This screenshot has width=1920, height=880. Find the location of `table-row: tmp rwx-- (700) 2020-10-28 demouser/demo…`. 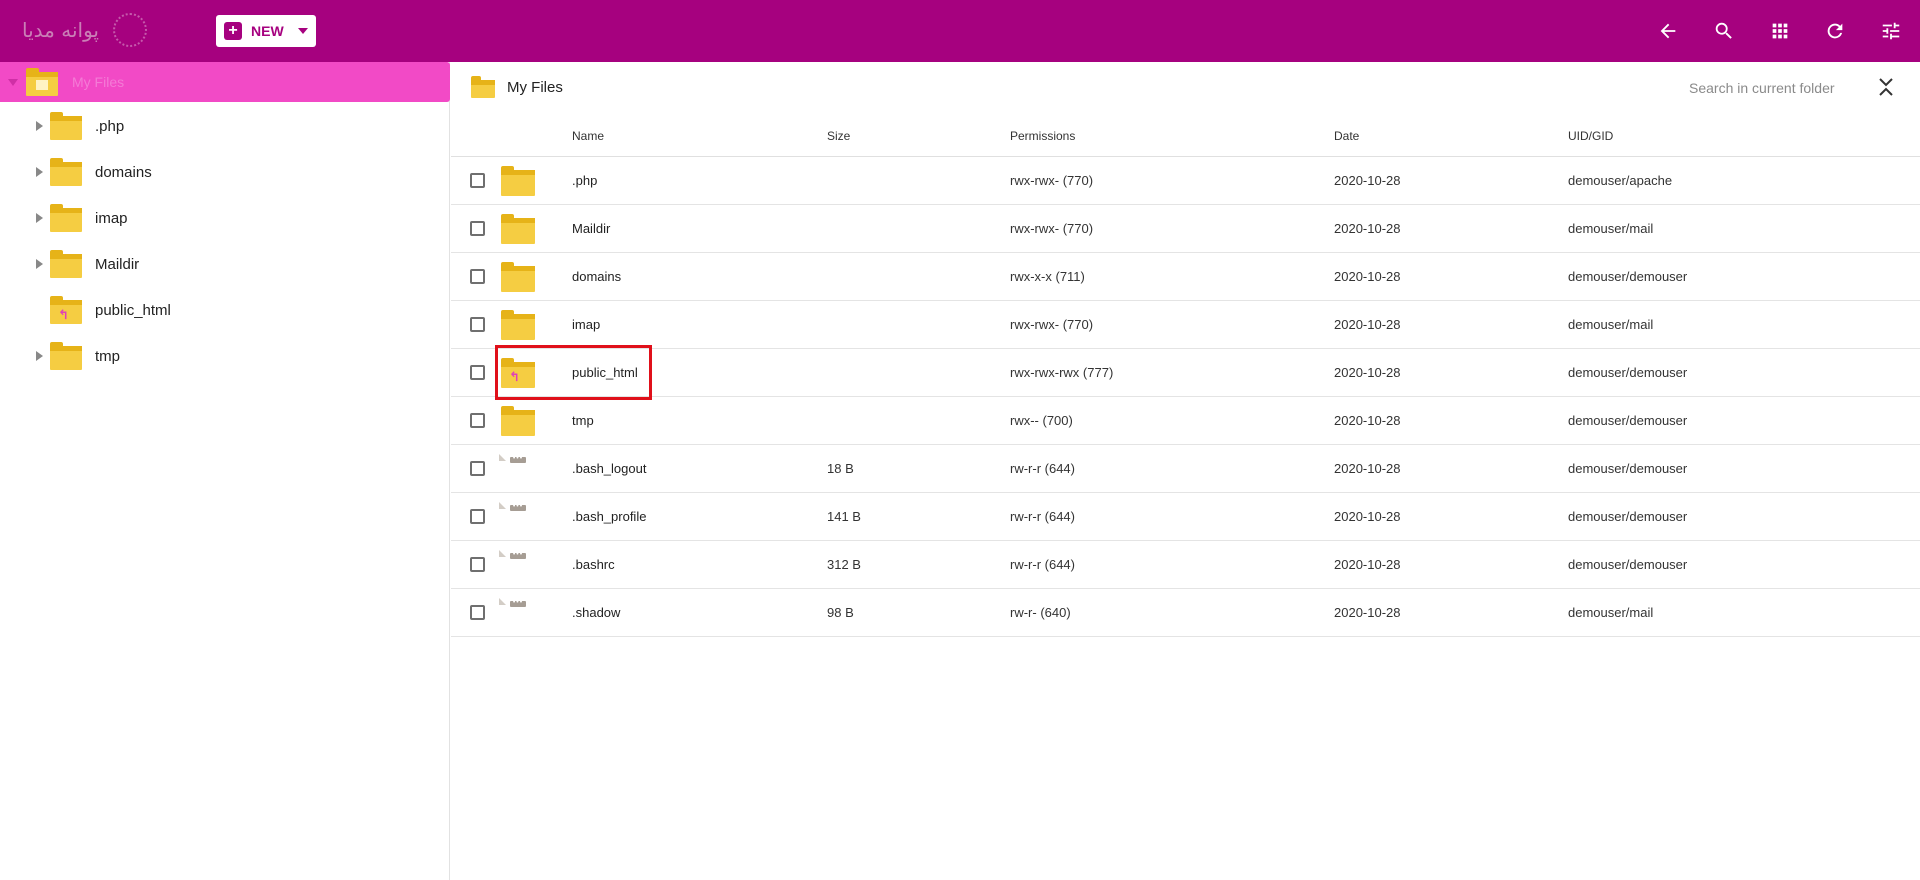

table-row: tmp rwx-- (700) 2020-10-28 demouser/demo… is located at coordinates (1185, 421).